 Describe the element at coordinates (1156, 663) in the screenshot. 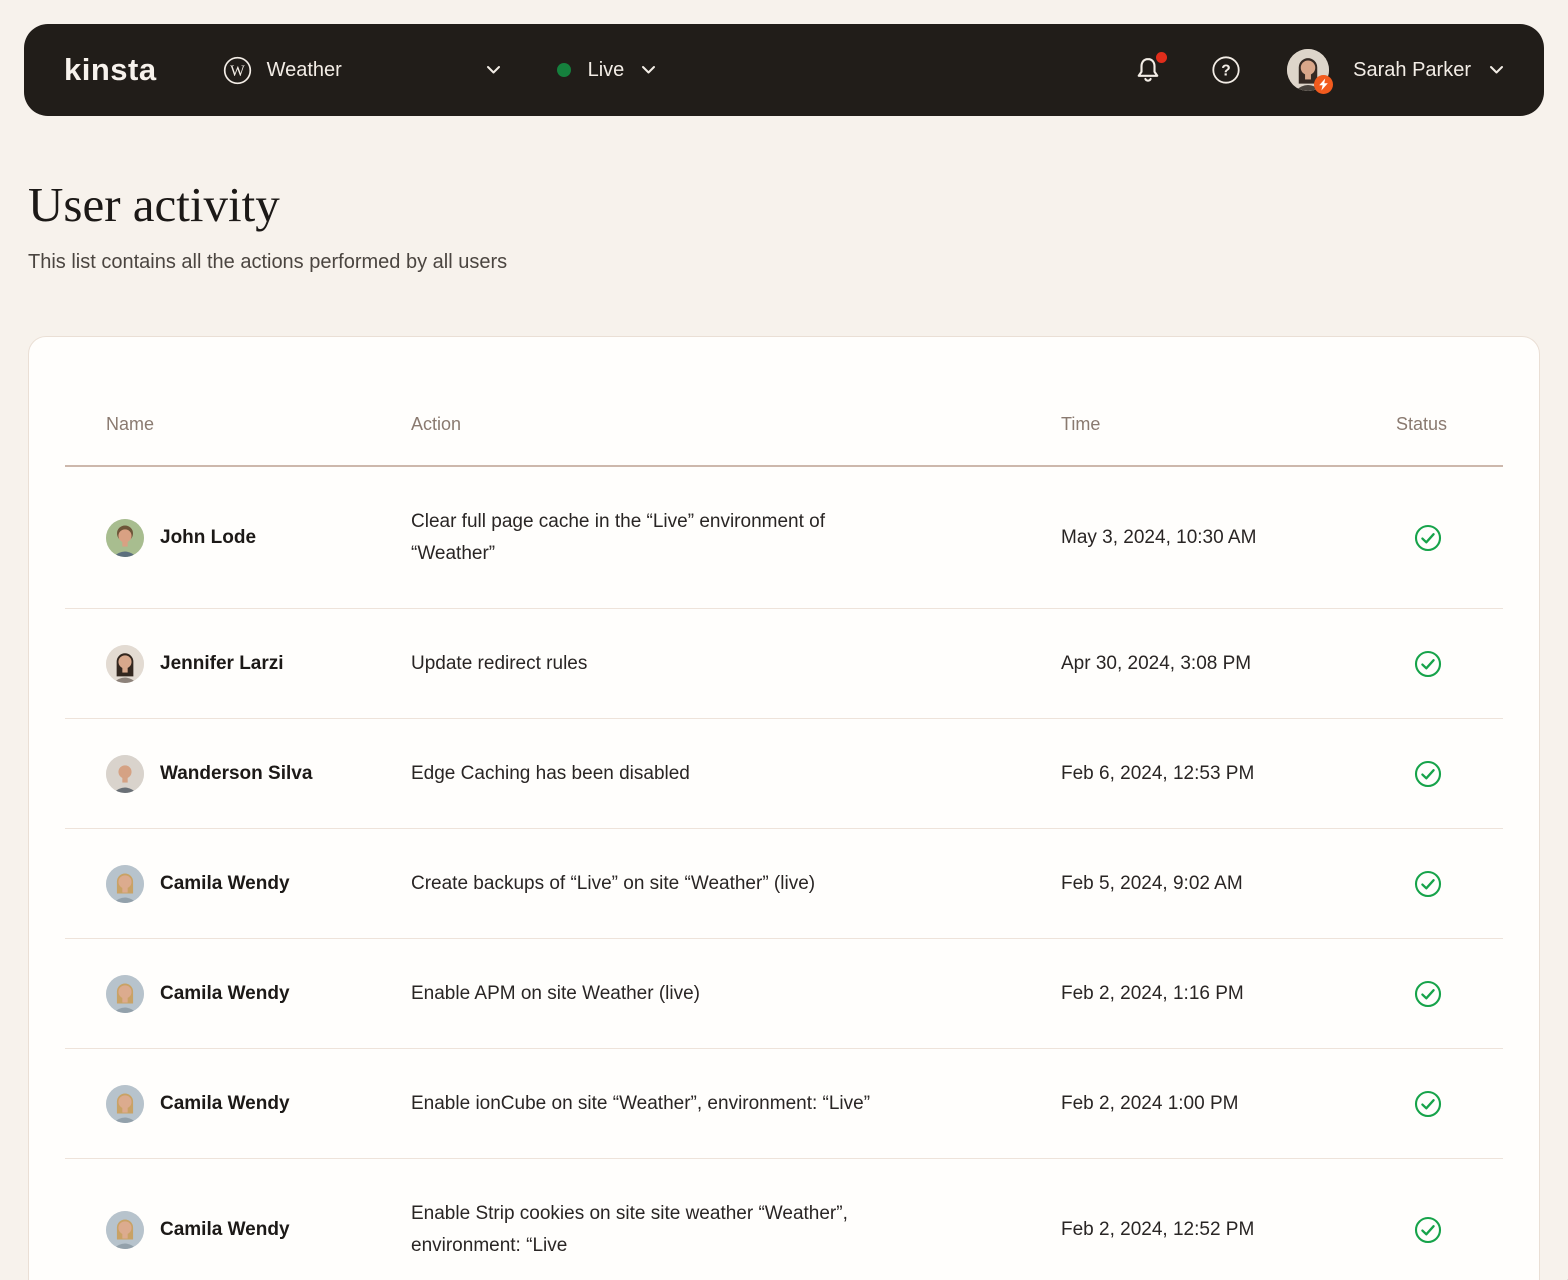

I see `time-text: Apr 30, 2024, 3:08 PM` at that location.